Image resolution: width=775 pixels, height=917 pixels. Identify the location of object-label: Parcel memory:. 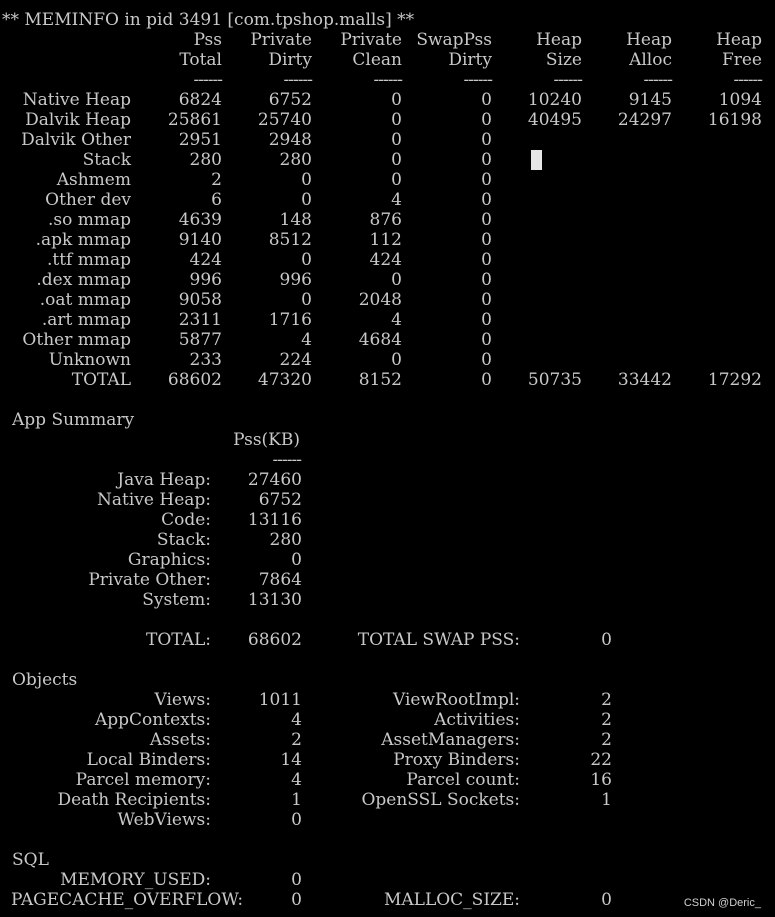
(143, 780).